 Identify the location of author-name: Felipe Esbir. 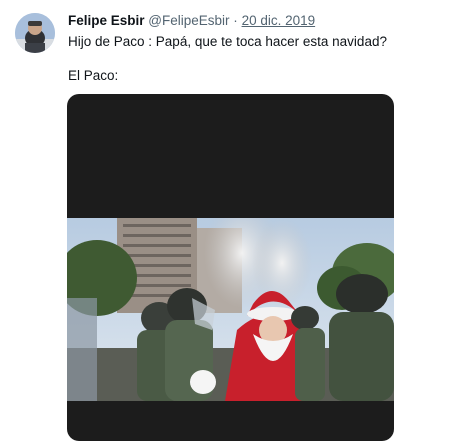
(106, 20).